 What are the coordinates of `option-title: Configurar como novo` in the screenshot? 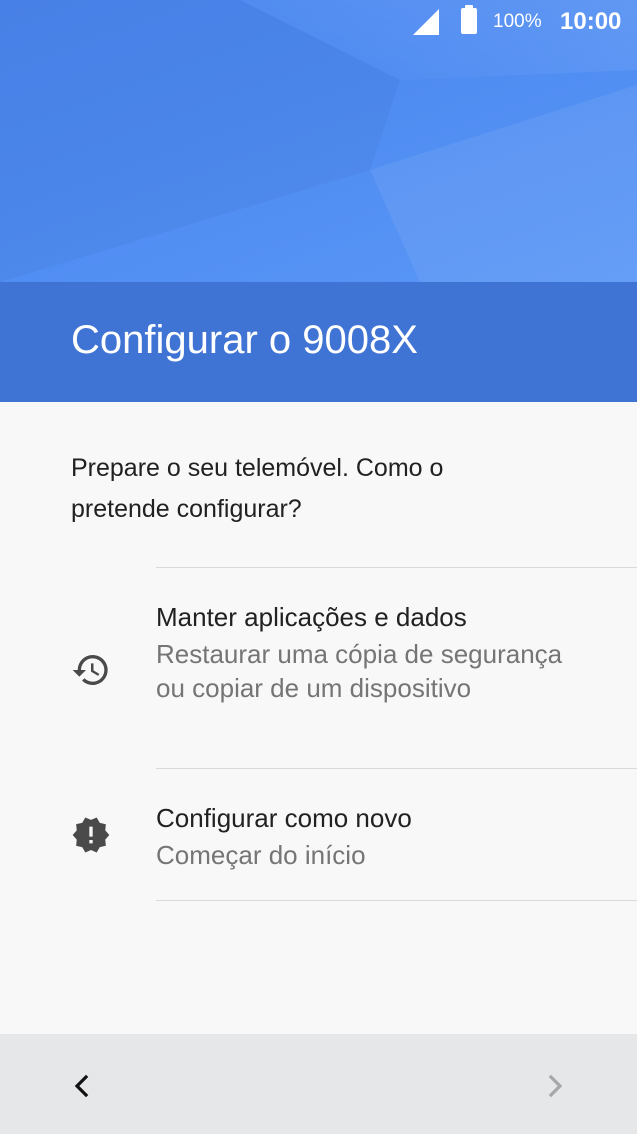 It's located at (284, 818).